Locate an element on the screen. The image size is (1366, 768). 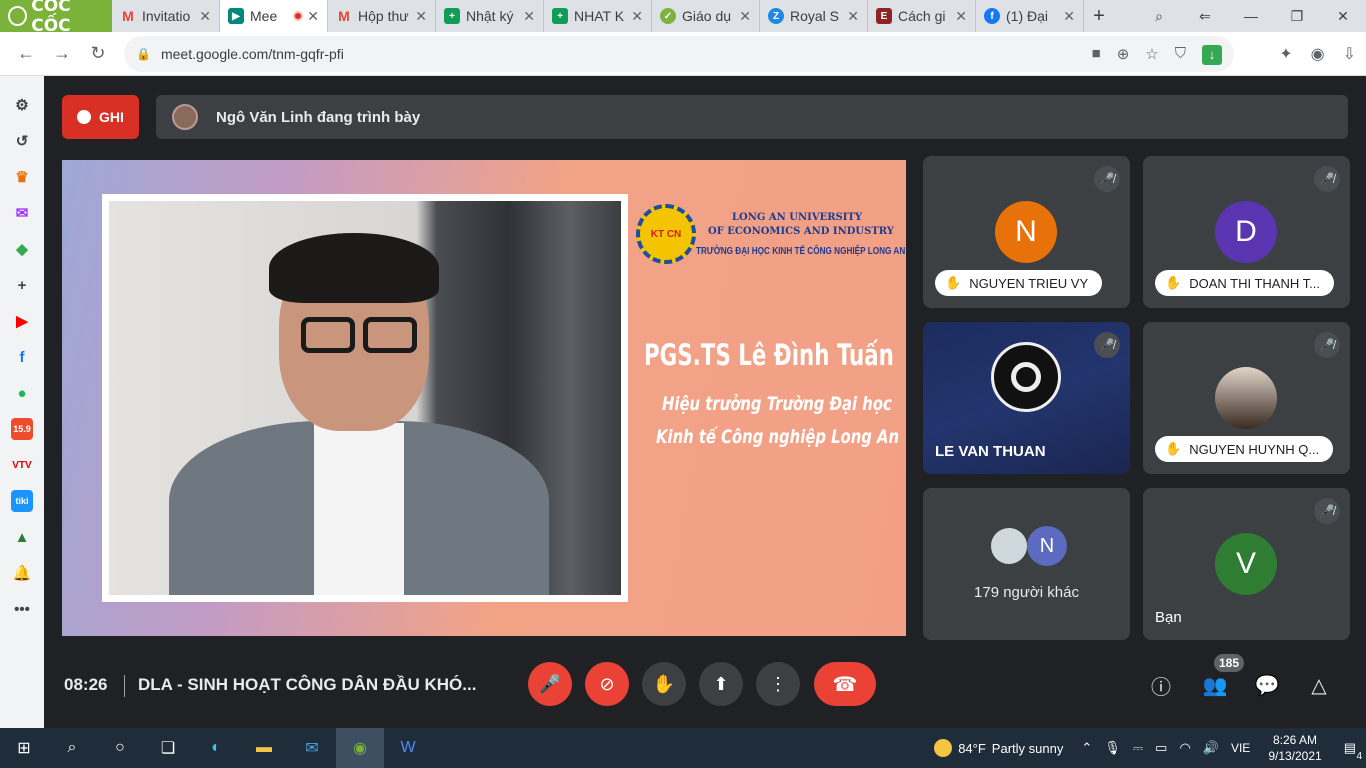
bookmark-star-icon: ☆ is located at coordinates (1151, 55).